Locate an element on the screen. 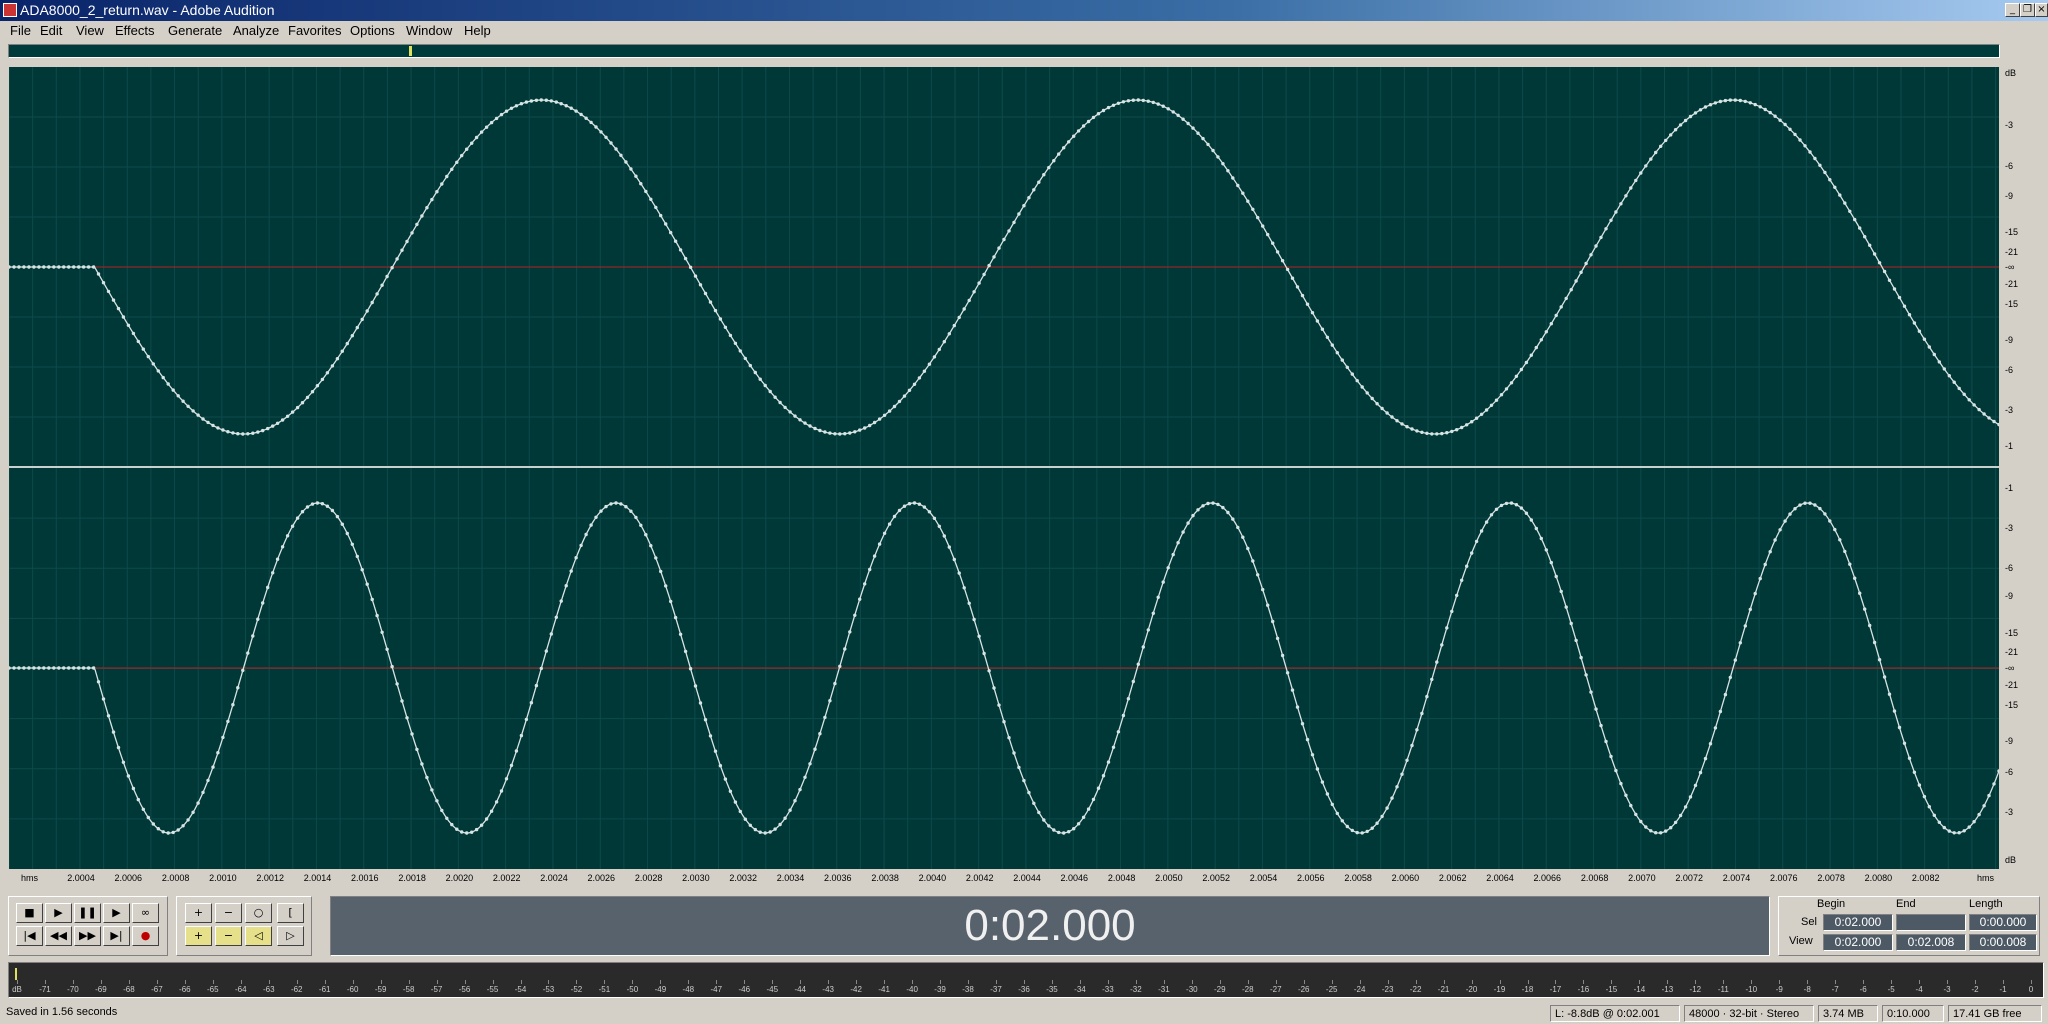  close-button: × is located at coordinates (2041, 10).